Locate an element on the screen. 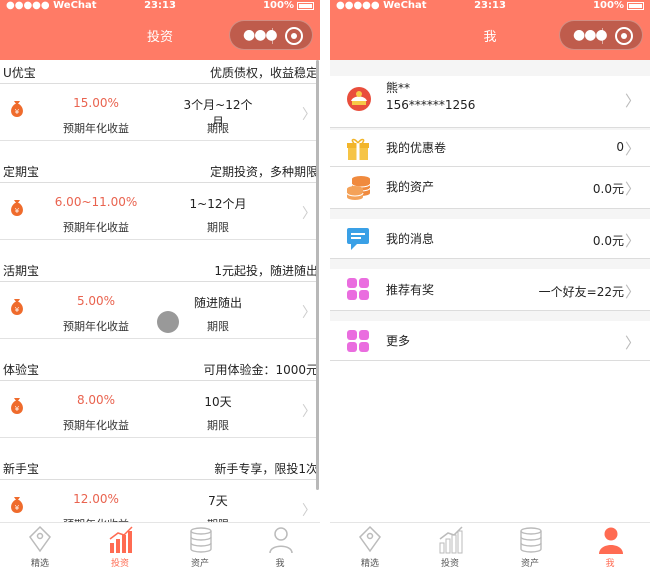 This screenshot has height=568, width=650. nav-bar: 投资 ●●● is located at coordinates (160, 37).